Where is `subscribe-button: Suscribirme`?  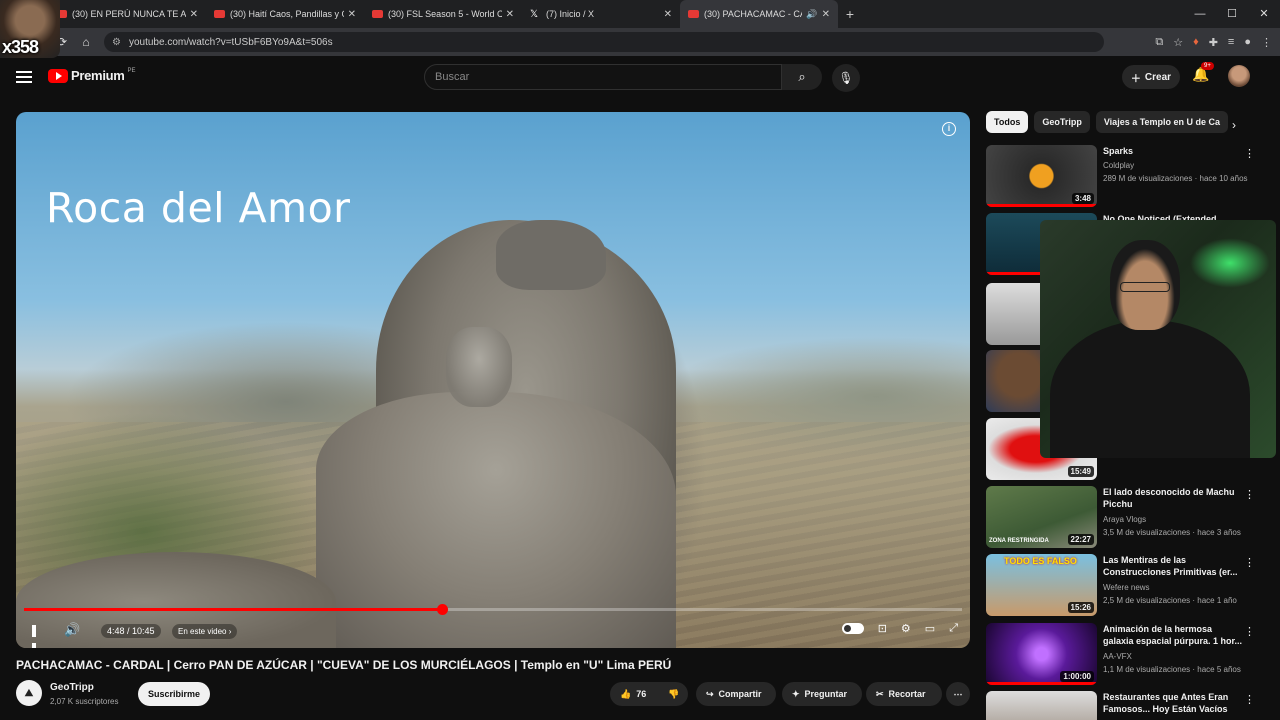 subscribe-button: Suscribirme is located at coordinates (174, 694).